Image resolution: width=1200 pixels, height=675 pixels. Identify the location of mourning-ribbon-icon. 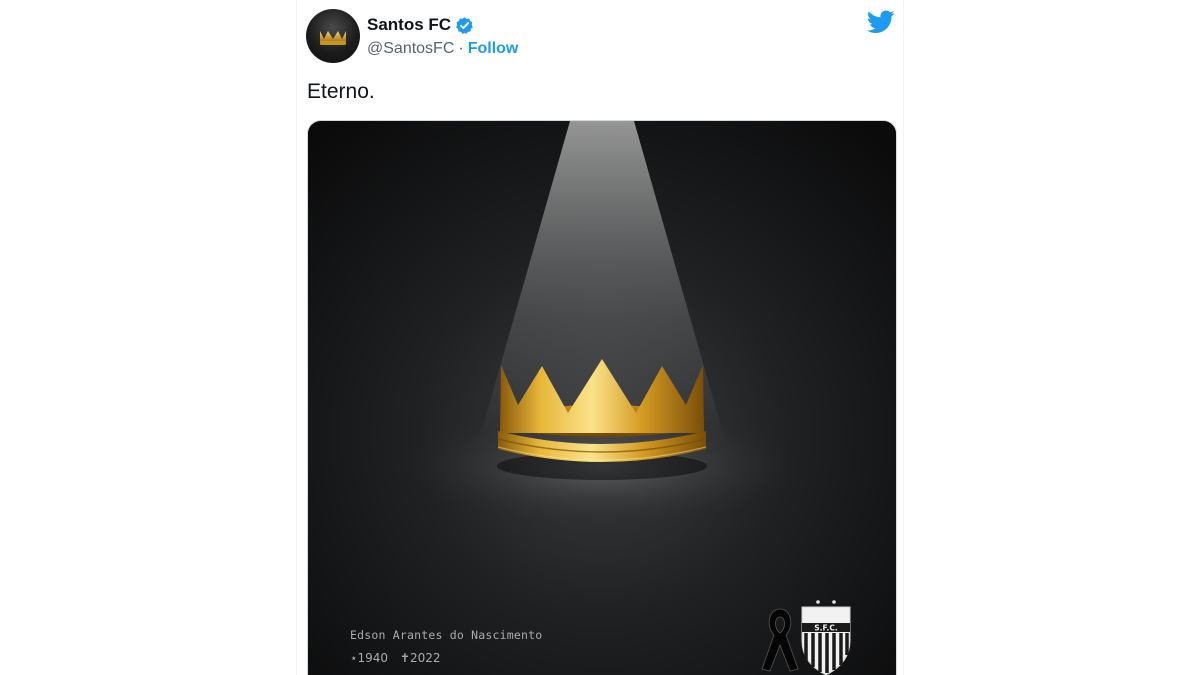
(780, 640).